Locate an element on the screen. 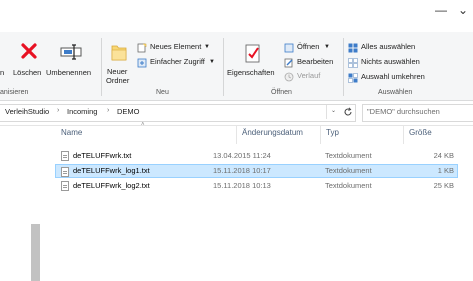  file-date: 15.11.2018 10:13 is located at coordinates (242, 185).